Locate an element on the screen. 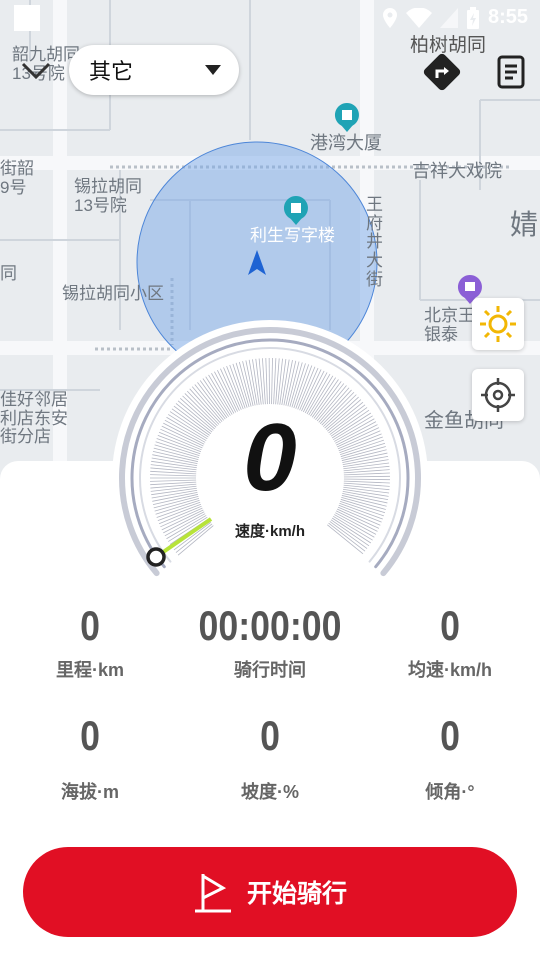  map-label: 婧 is located at coordinates (524, 224).